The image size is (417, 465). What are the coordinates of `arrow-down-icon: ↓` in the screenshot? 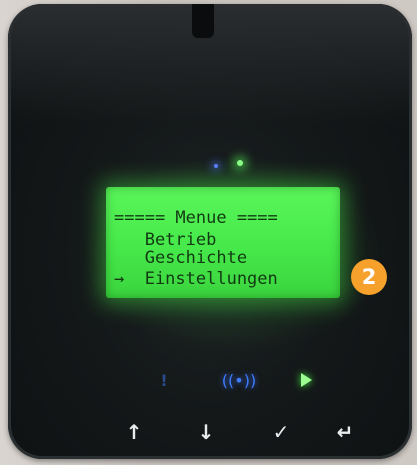 It's located at (206, 432).